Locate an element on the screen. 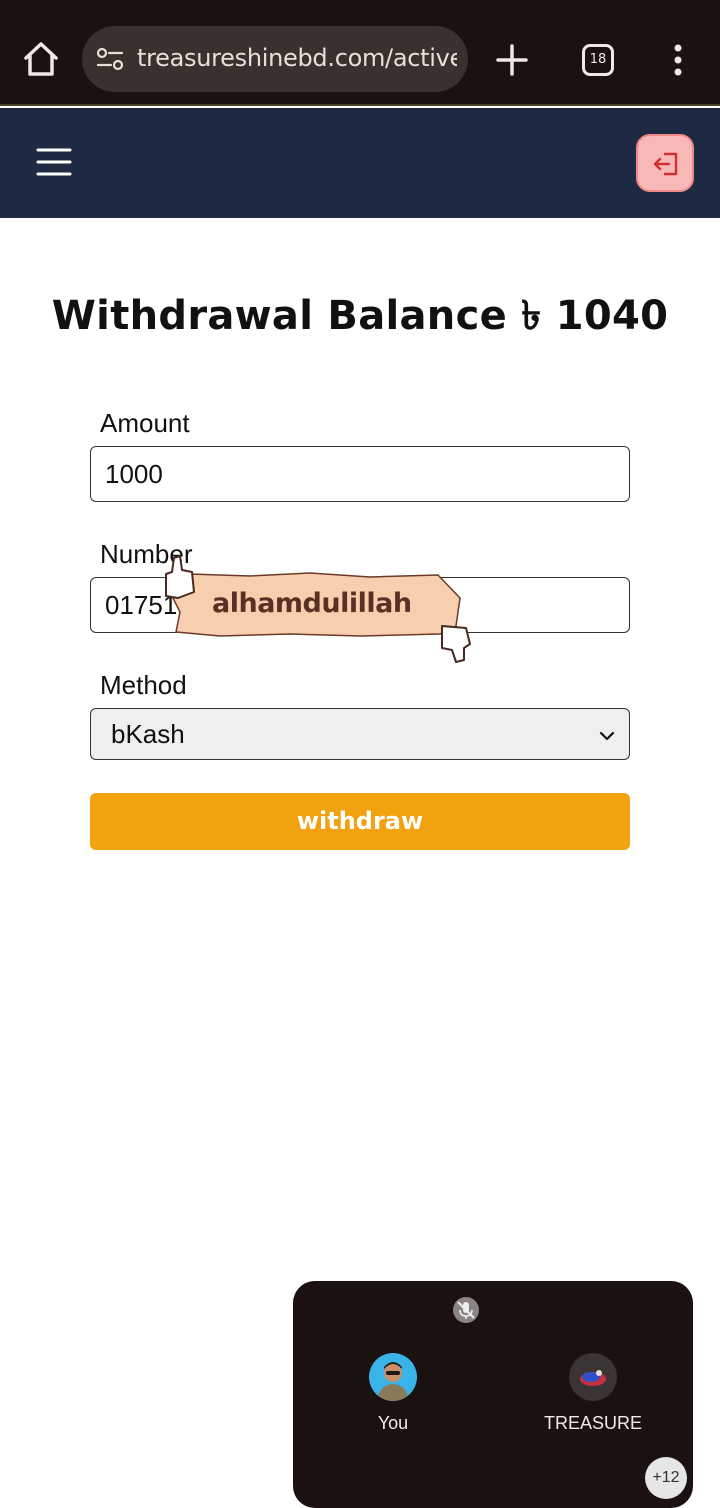 The width and height of the screenshot is (720, 1508). logout-icon is located at coordinates (665, 164).